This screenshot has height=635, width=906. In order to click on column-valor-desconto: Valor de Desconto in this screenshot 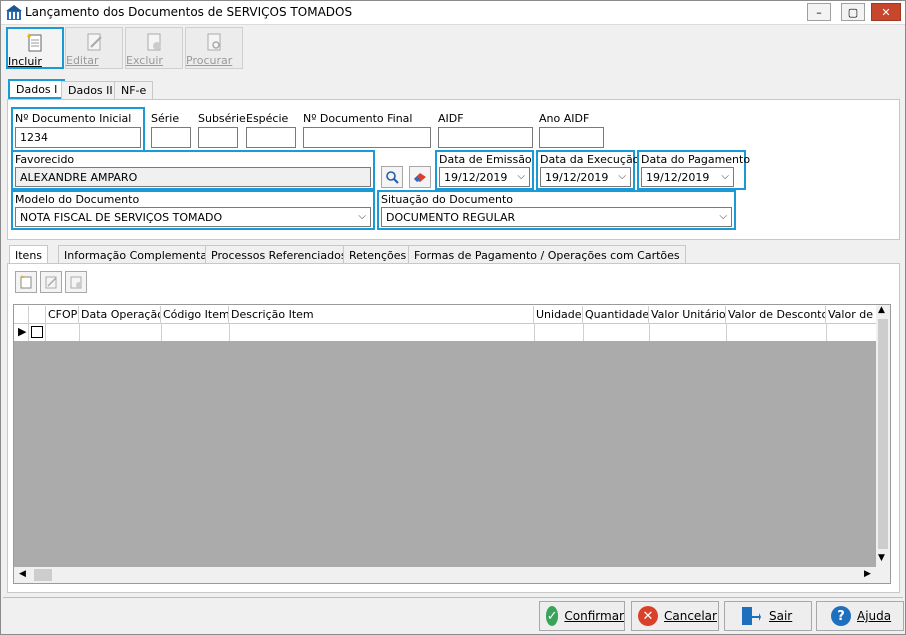, I will do `click(776, 315)`.